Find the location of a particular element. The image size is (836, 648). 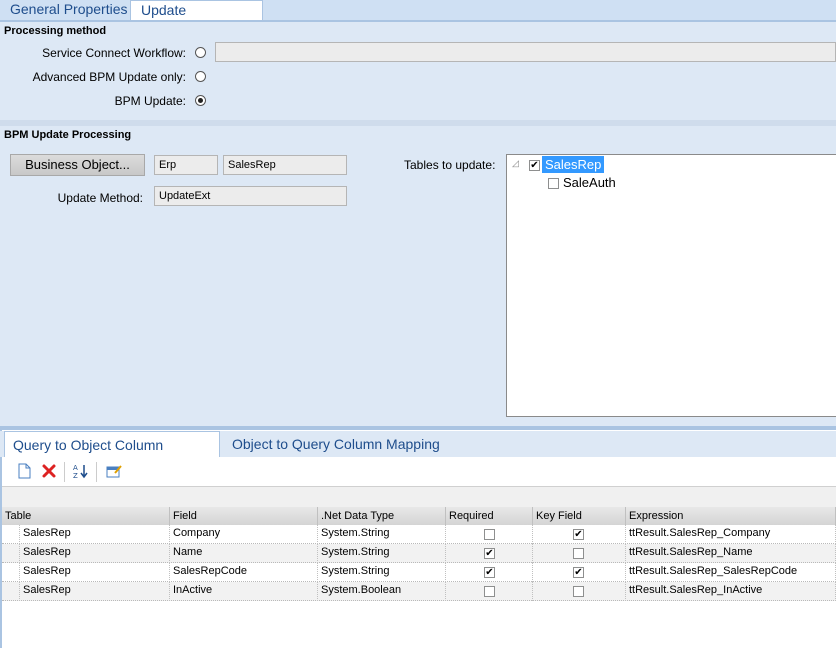

column-header-expression: Expression is located at coordinates (731, 516).